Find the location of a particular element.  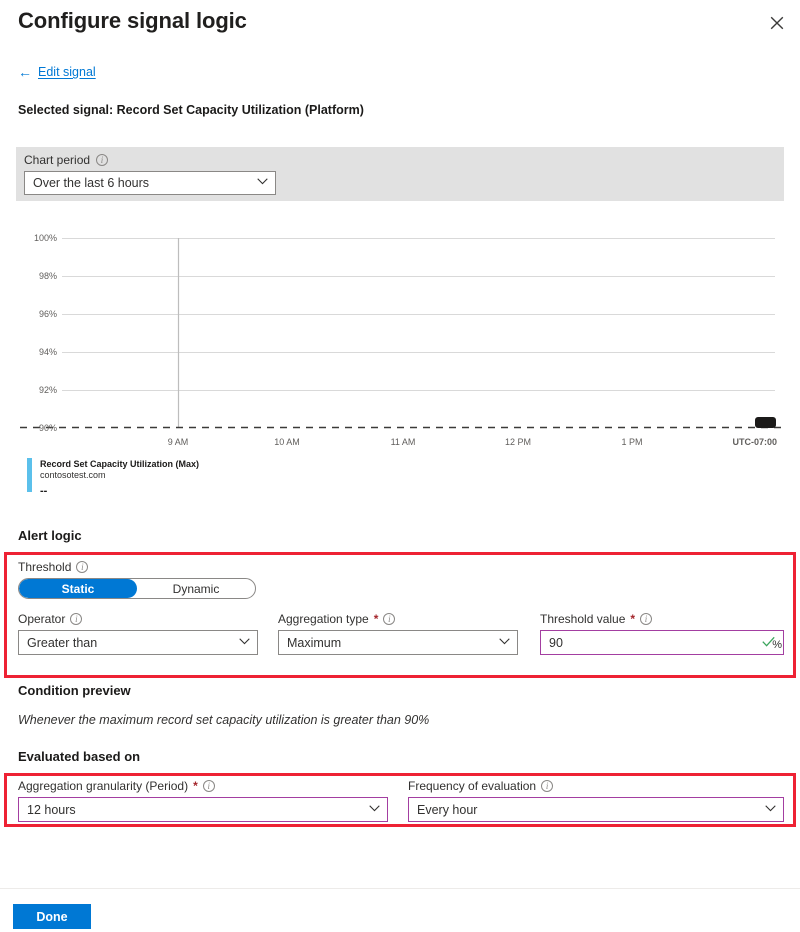

operator-select: Greater than is located at coordinates (138, 642).